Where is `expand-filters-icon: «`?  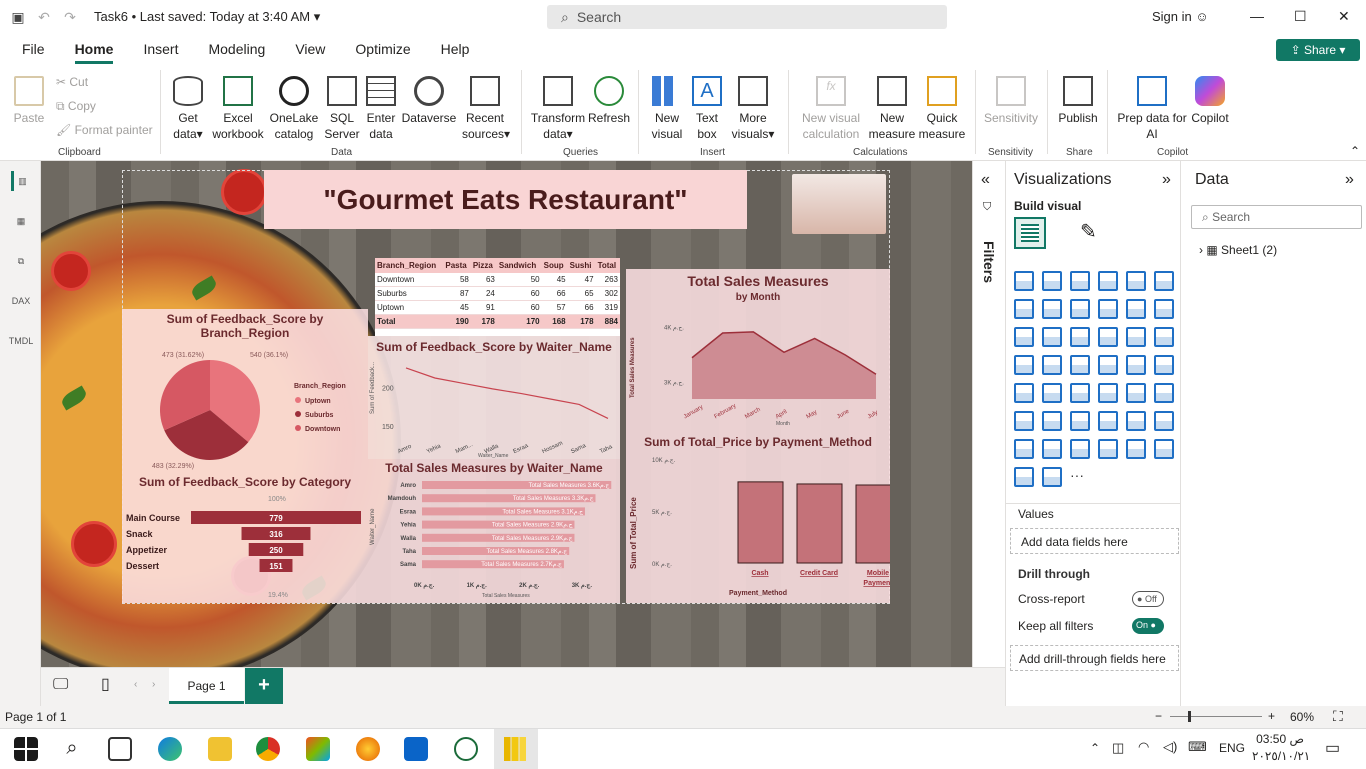 expand-filters-icon: « is located at coordinates (985, 180).